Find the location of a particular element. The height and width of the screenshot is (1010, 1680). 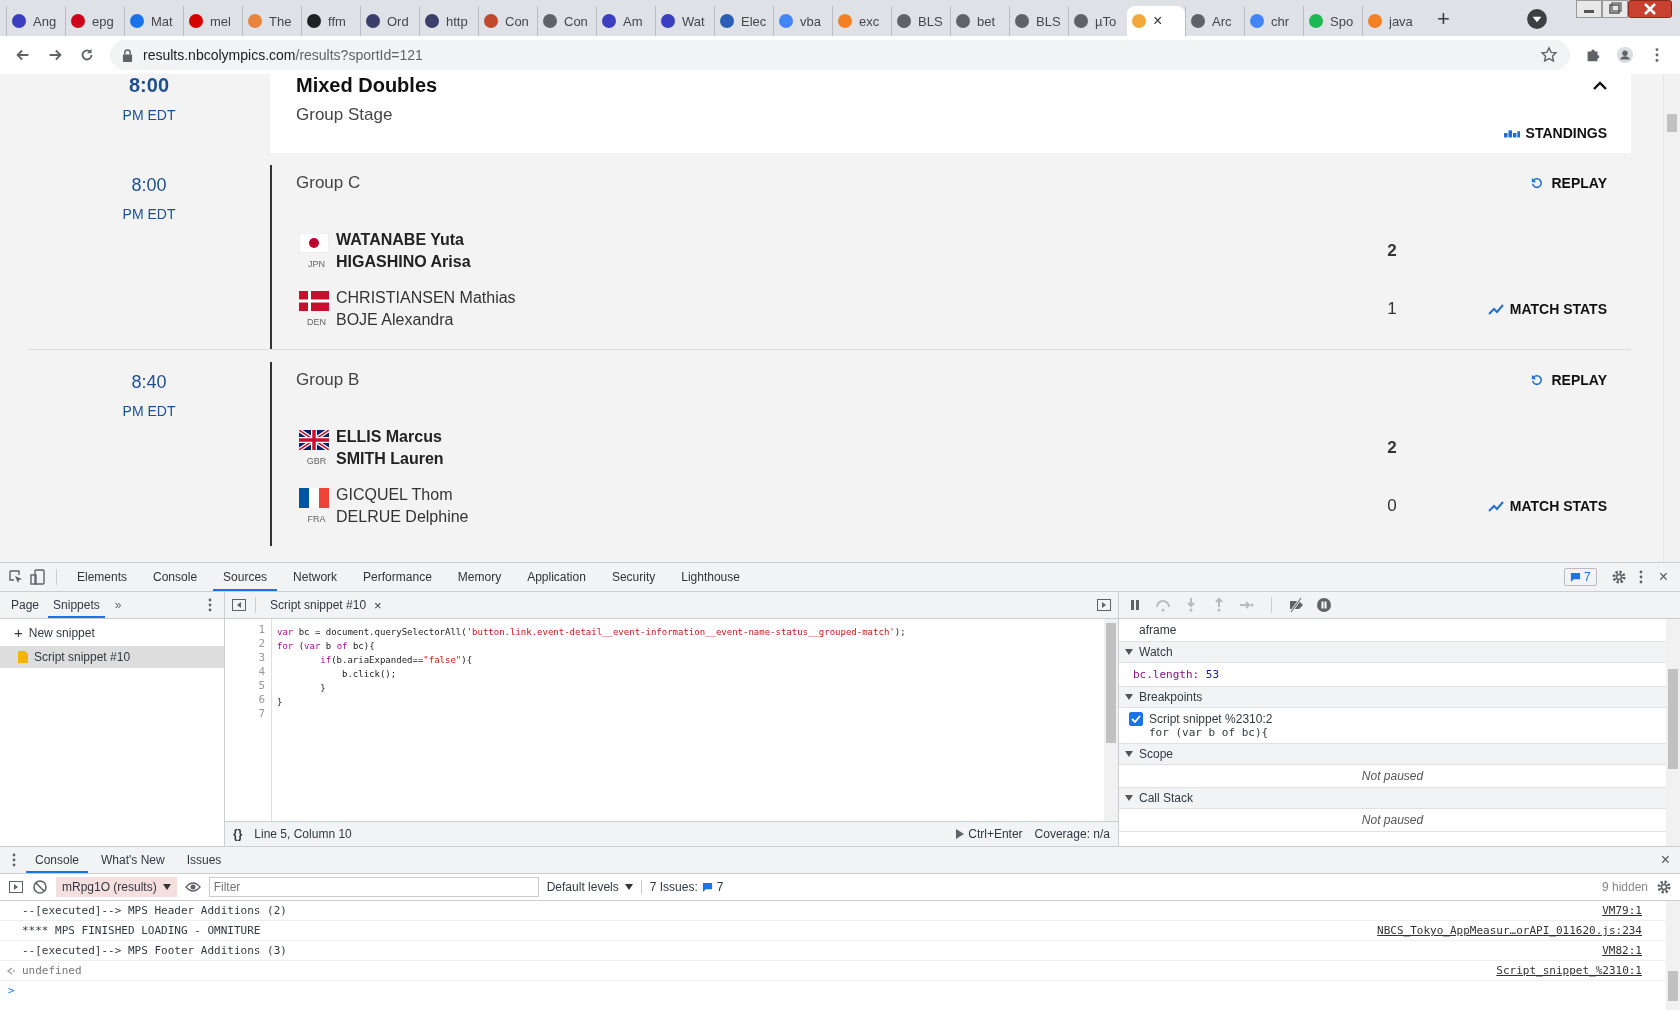

inspect-icon is located at coordinates (16, 577).